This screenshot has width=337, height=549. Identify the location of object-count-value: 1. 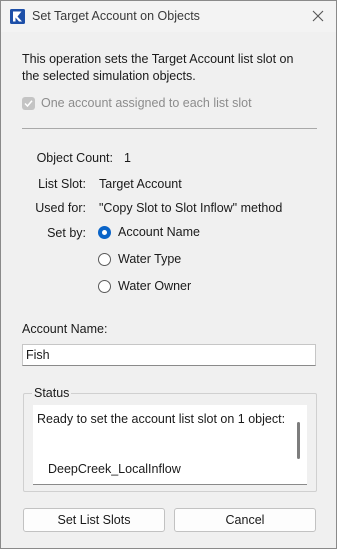
(127, 158).